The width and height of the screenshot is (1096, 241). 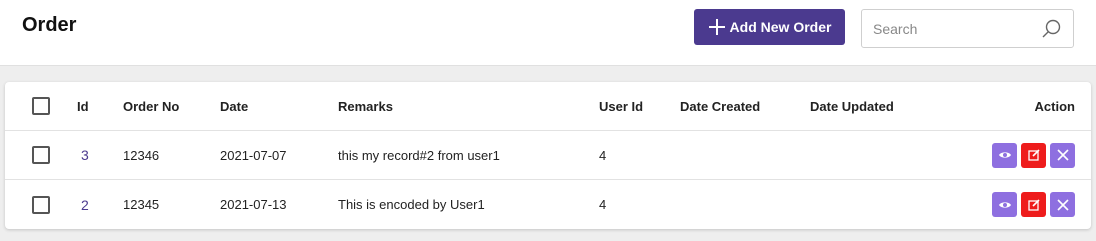 What do you see at coordinates (621, 106) in the screenshot?
I see `column-header-user-id: User Id` at bounding box center [621, 106].